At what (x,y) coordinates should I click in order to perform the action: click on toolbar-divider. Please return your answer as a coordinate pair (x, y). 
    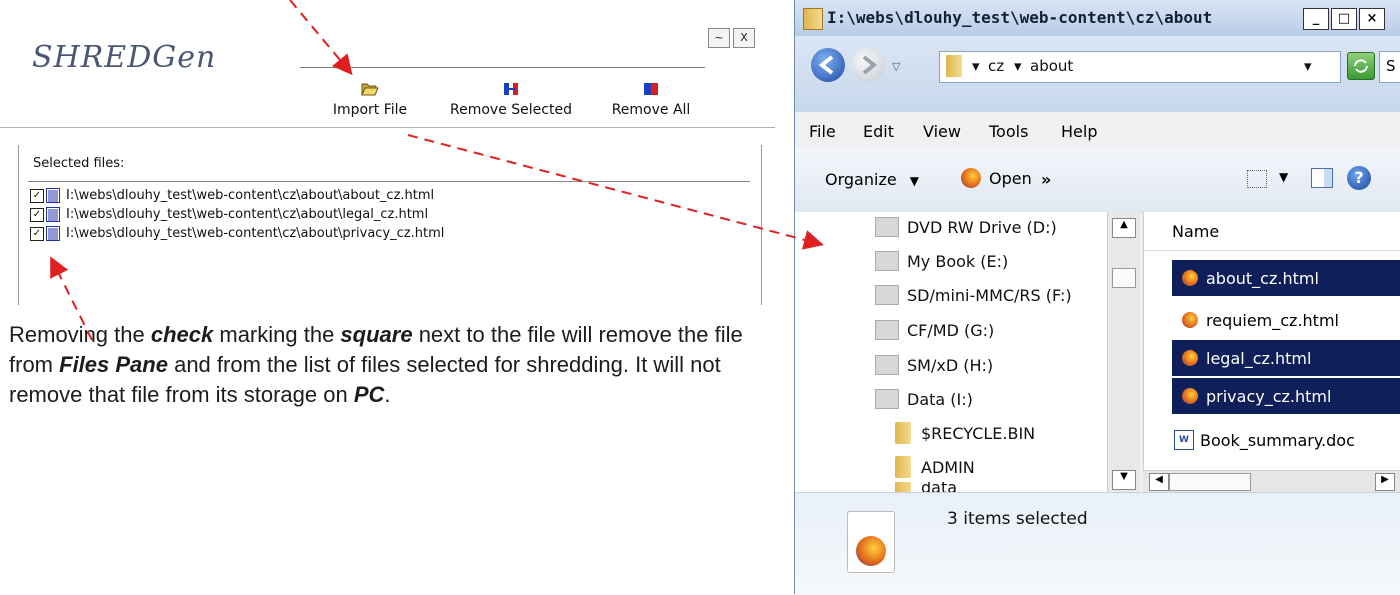
    Looking at the image, I should click on (502, 67).